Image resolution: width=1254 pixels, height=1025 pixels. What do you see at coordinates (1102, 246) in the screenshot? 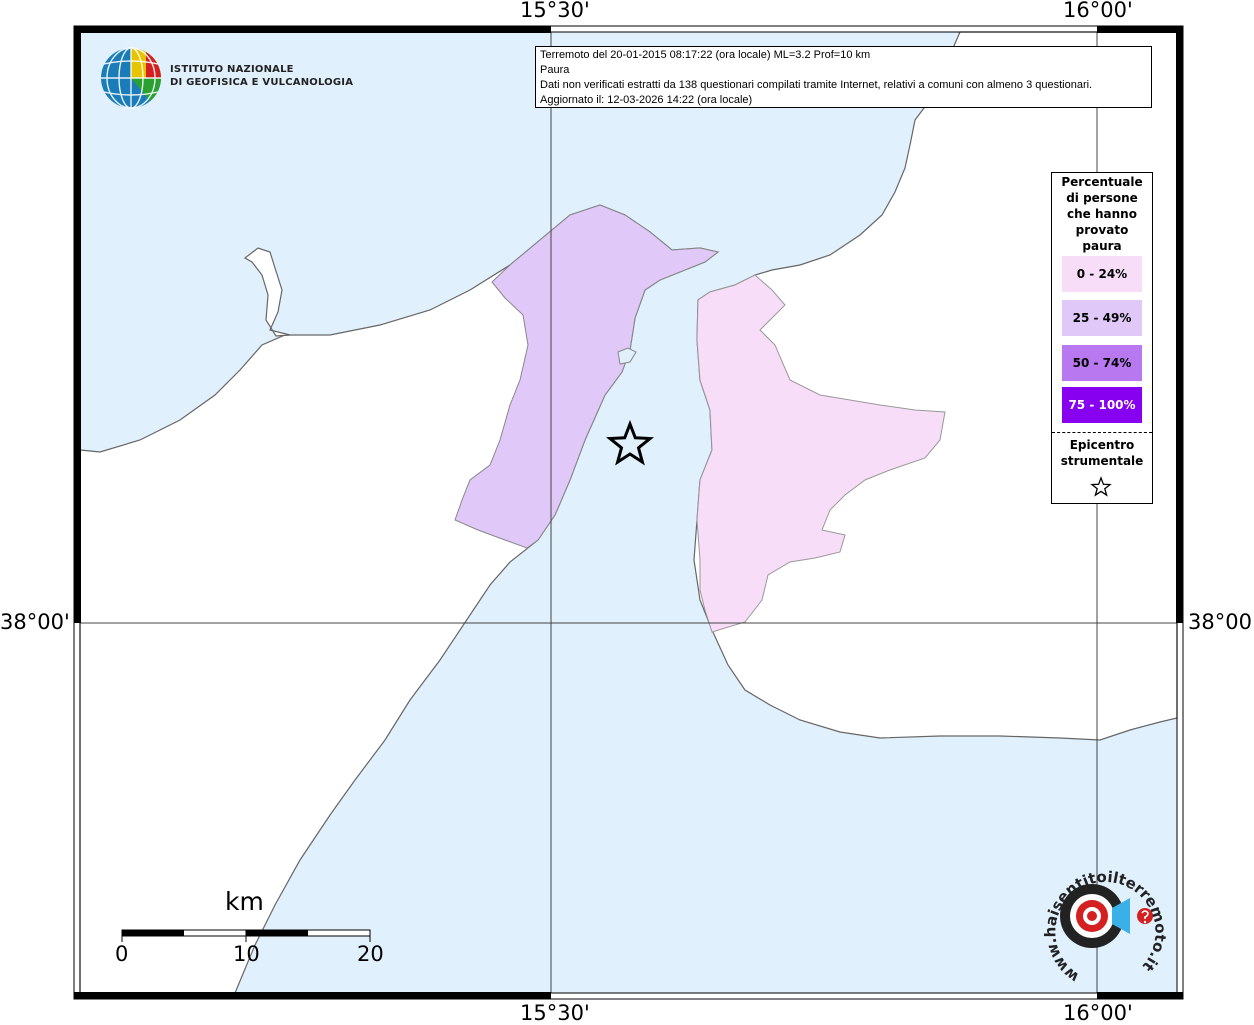
I see `legend-title-line5: paura` at bounding box center [1102, 246].